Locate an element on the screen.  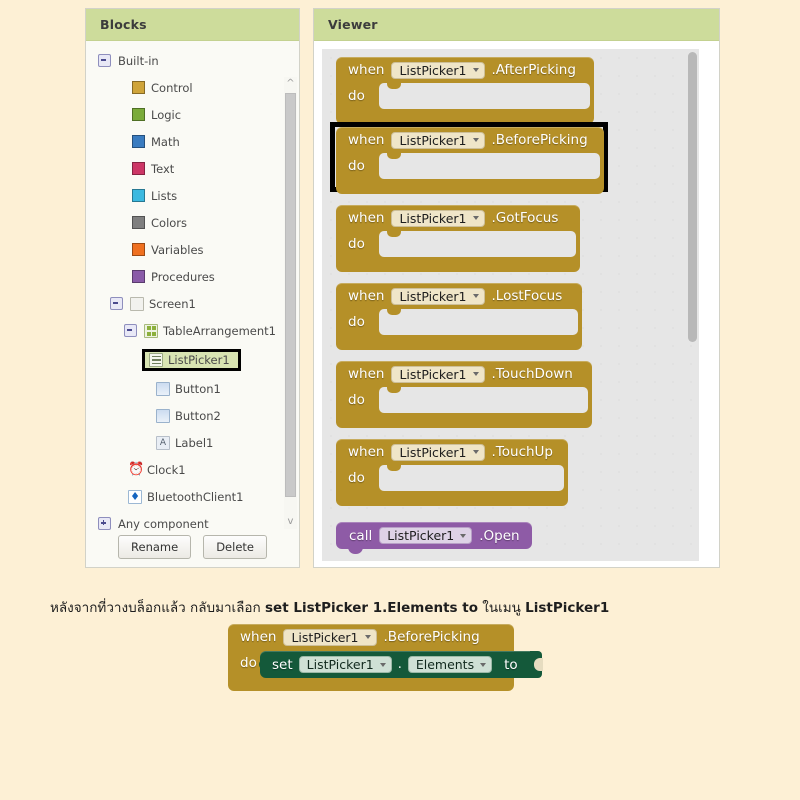
tree-item-clock1: ⏰ Clock1 is located at coordinates (183, 469).